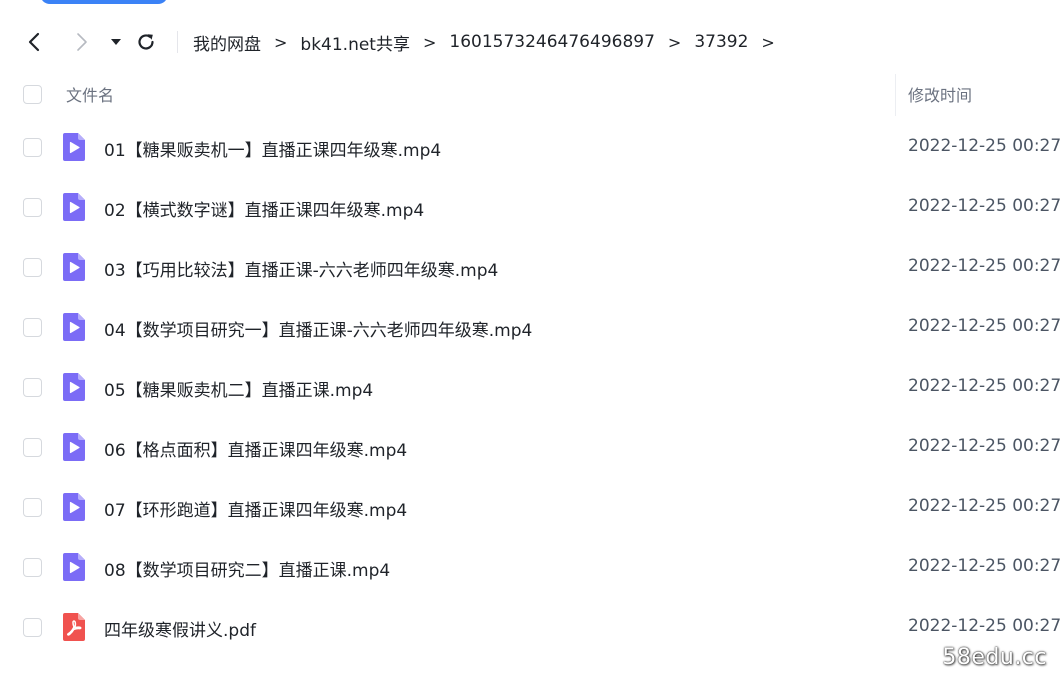 The height and width of the screenshot is (680, 1061). Describe the element at coordinates (721, 42) in the screenshot. I see `breadcrumb-item-current: 37392` at that location.